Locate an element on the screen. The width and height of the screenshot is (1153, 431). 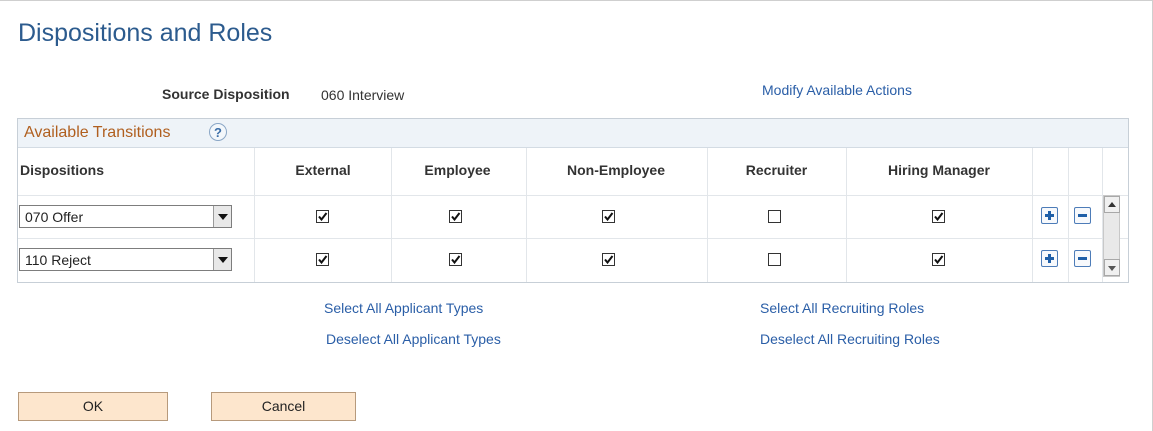
chevron-up-icon is located at coordinates (1112, 204).